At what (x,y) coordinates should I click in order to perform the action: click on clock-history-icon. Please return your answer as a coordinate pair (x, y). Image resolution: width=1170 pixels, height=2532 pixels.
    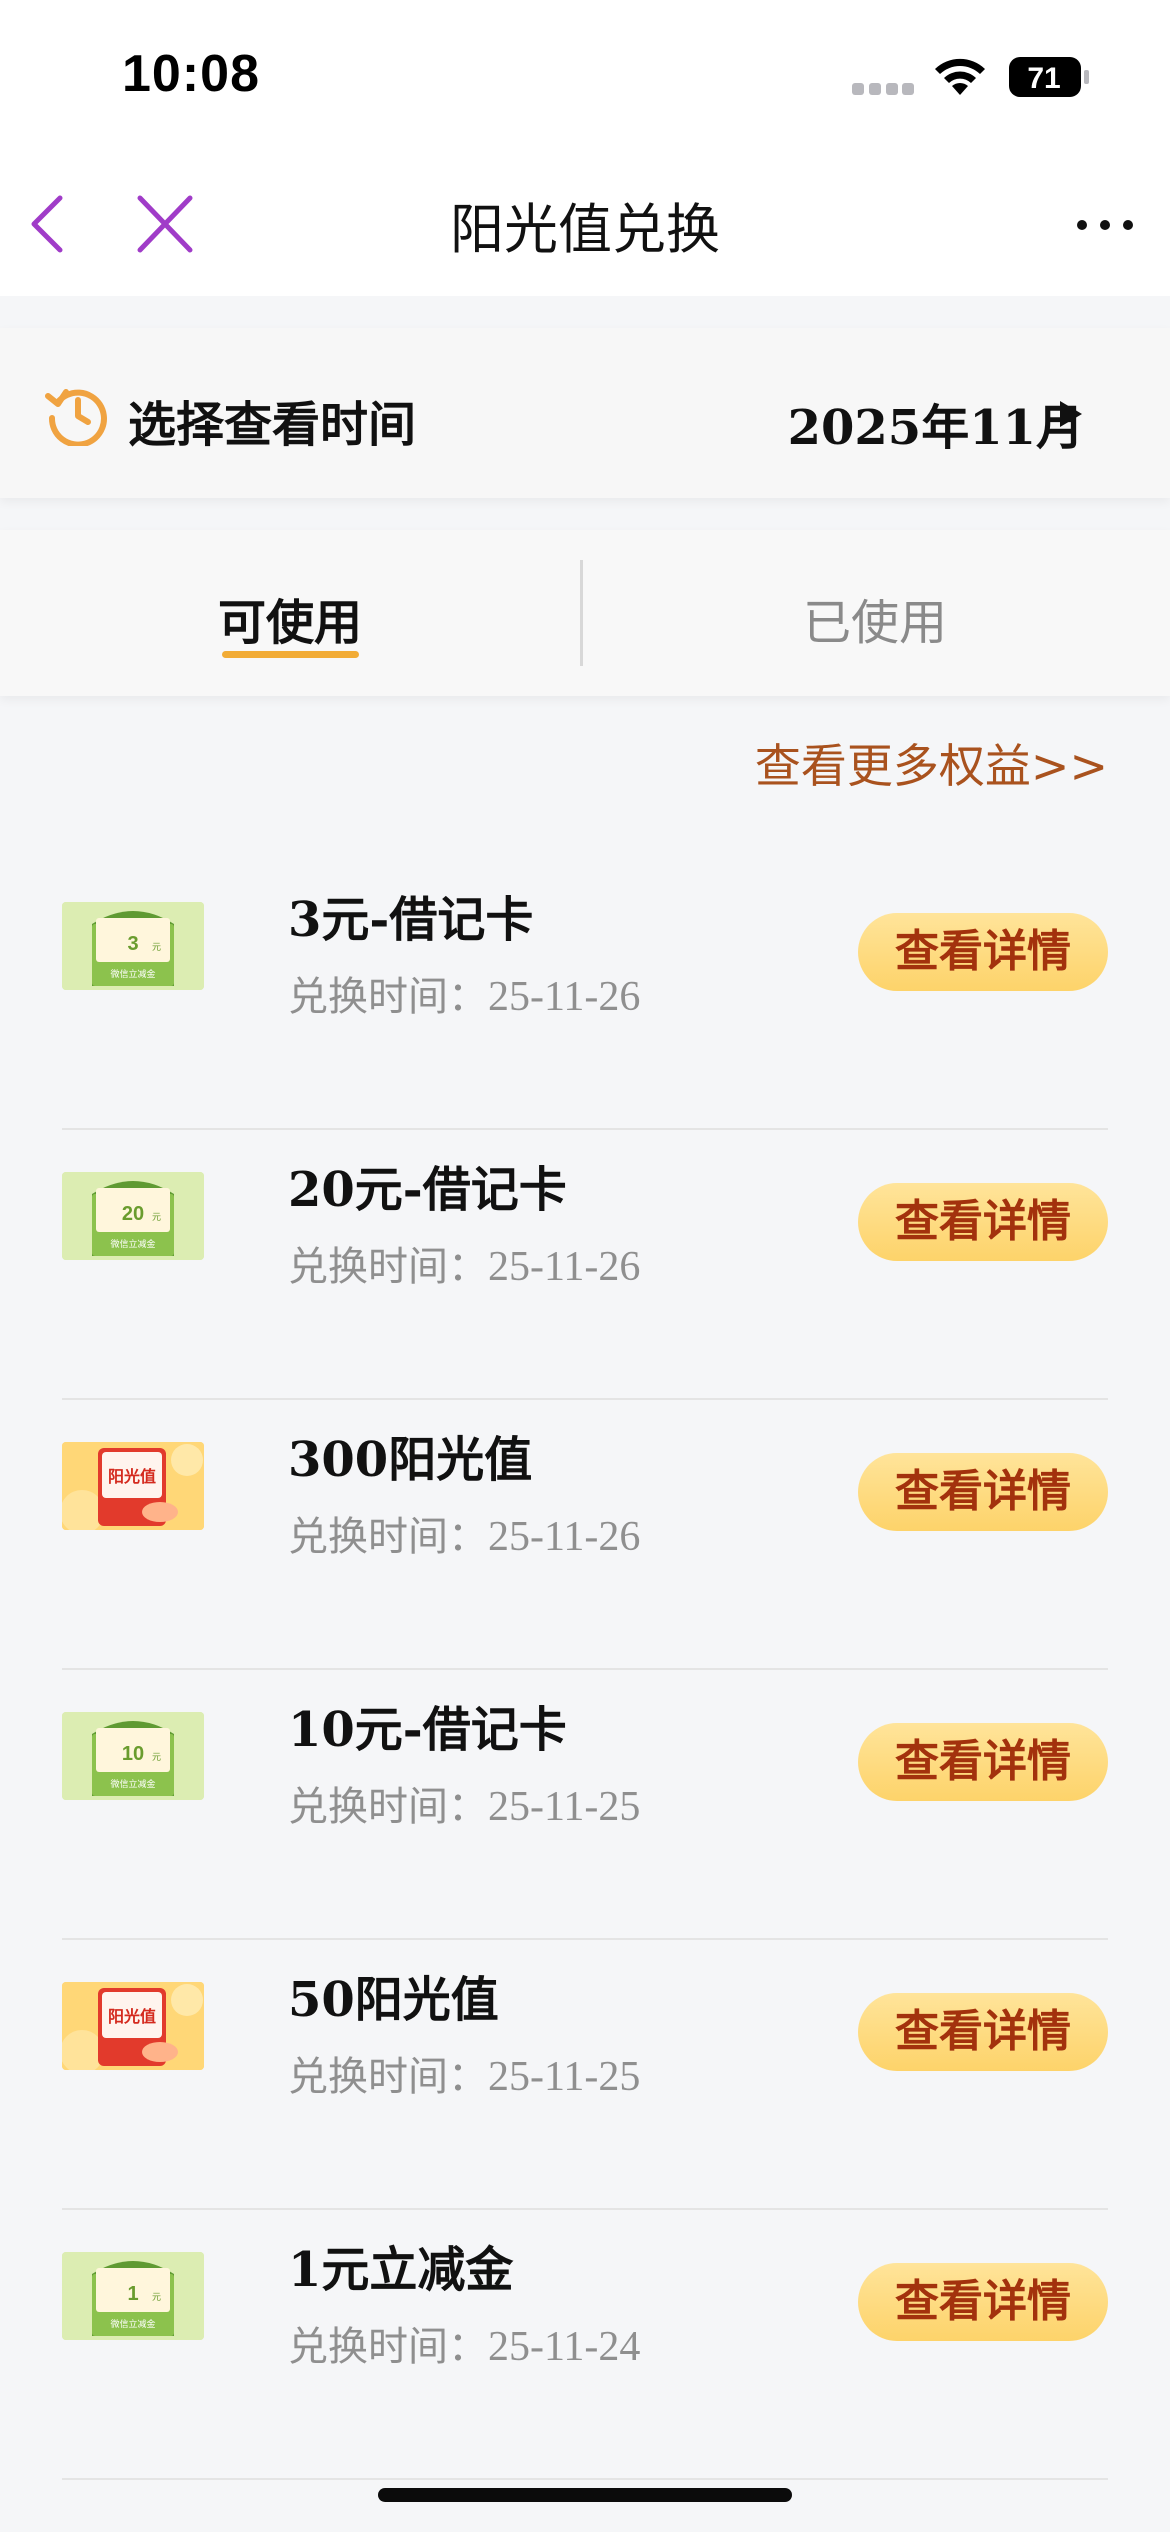
    Looking at the image, I should click on (76, 417).